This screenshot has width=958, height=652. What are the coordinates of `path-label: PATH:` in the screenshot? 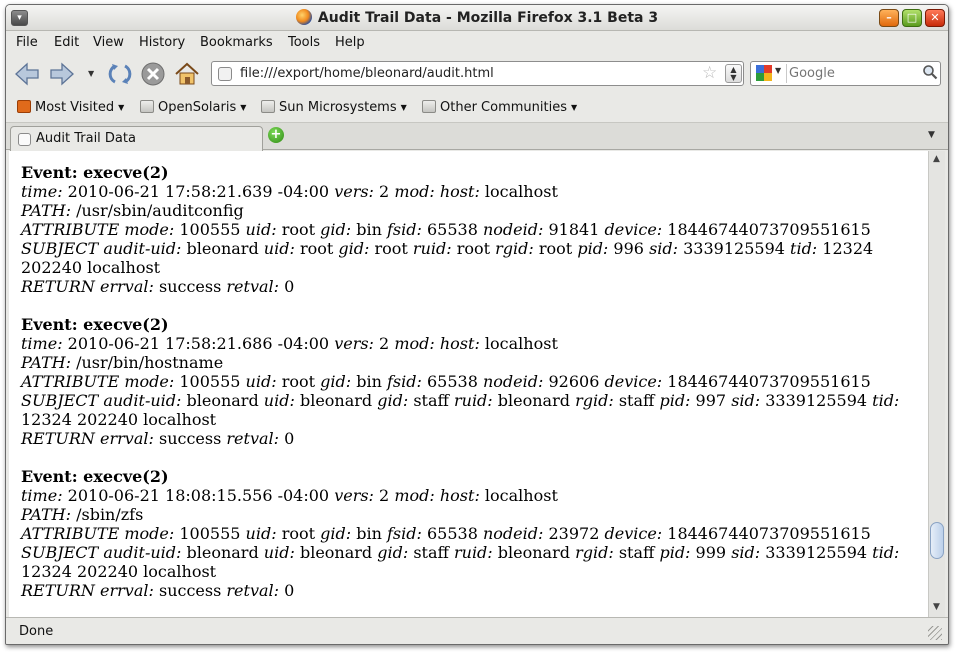 It's located at (46, 362).